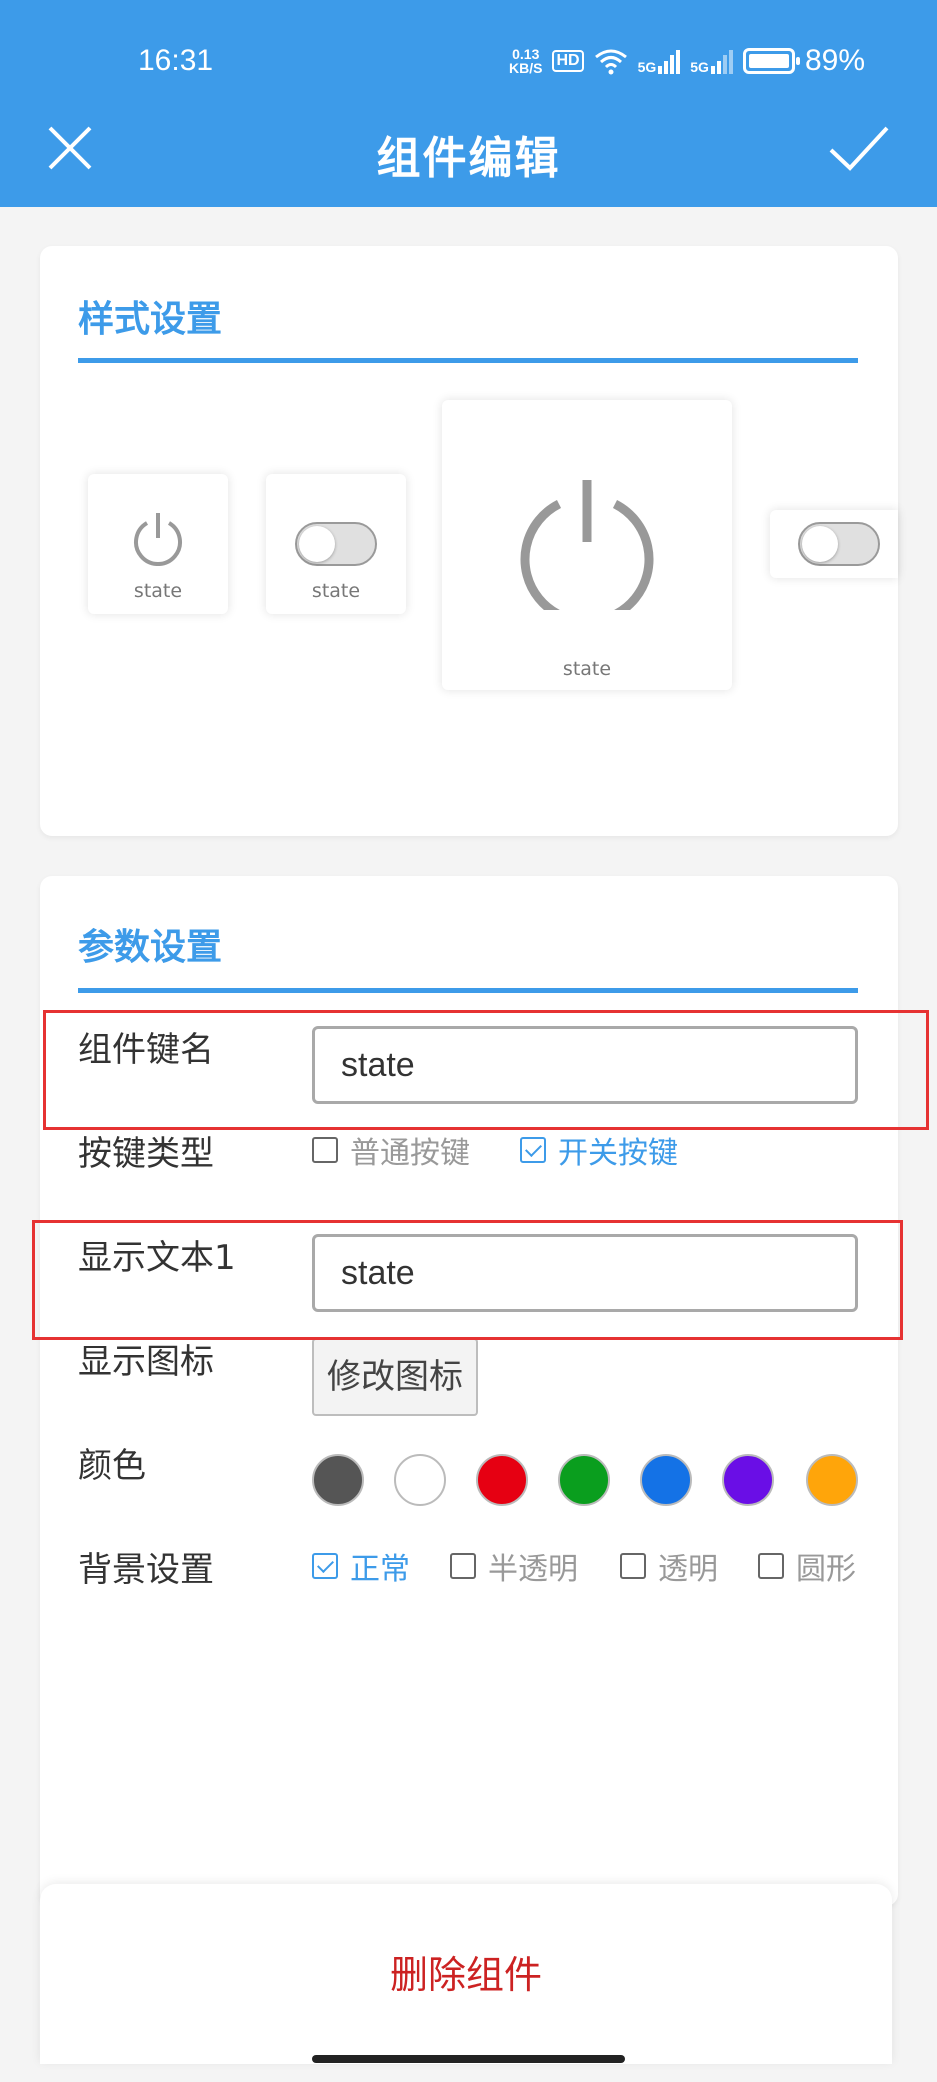 The width and height of the screenshot is (937, 2082). I want to click on color-swatch-red, so click(502, 1480).